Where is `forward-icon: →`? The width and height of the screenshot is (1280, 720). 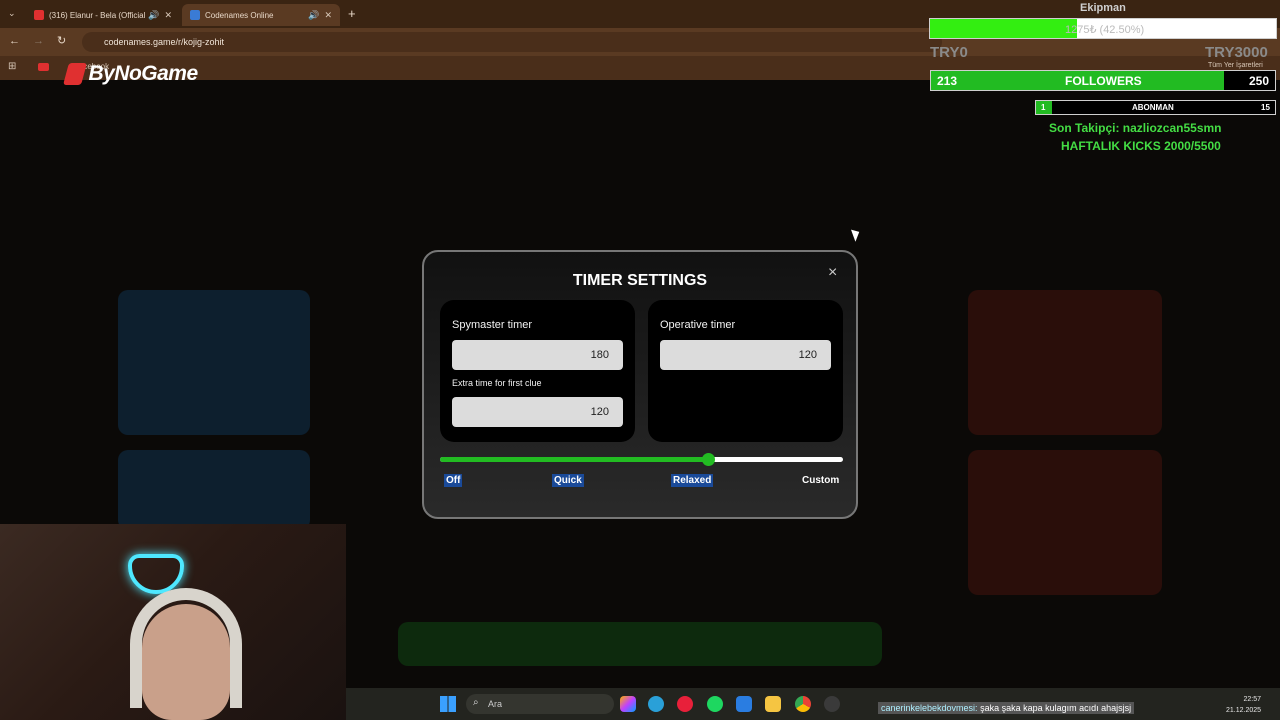
forward-icon: → is located at coordinates (38, 41).